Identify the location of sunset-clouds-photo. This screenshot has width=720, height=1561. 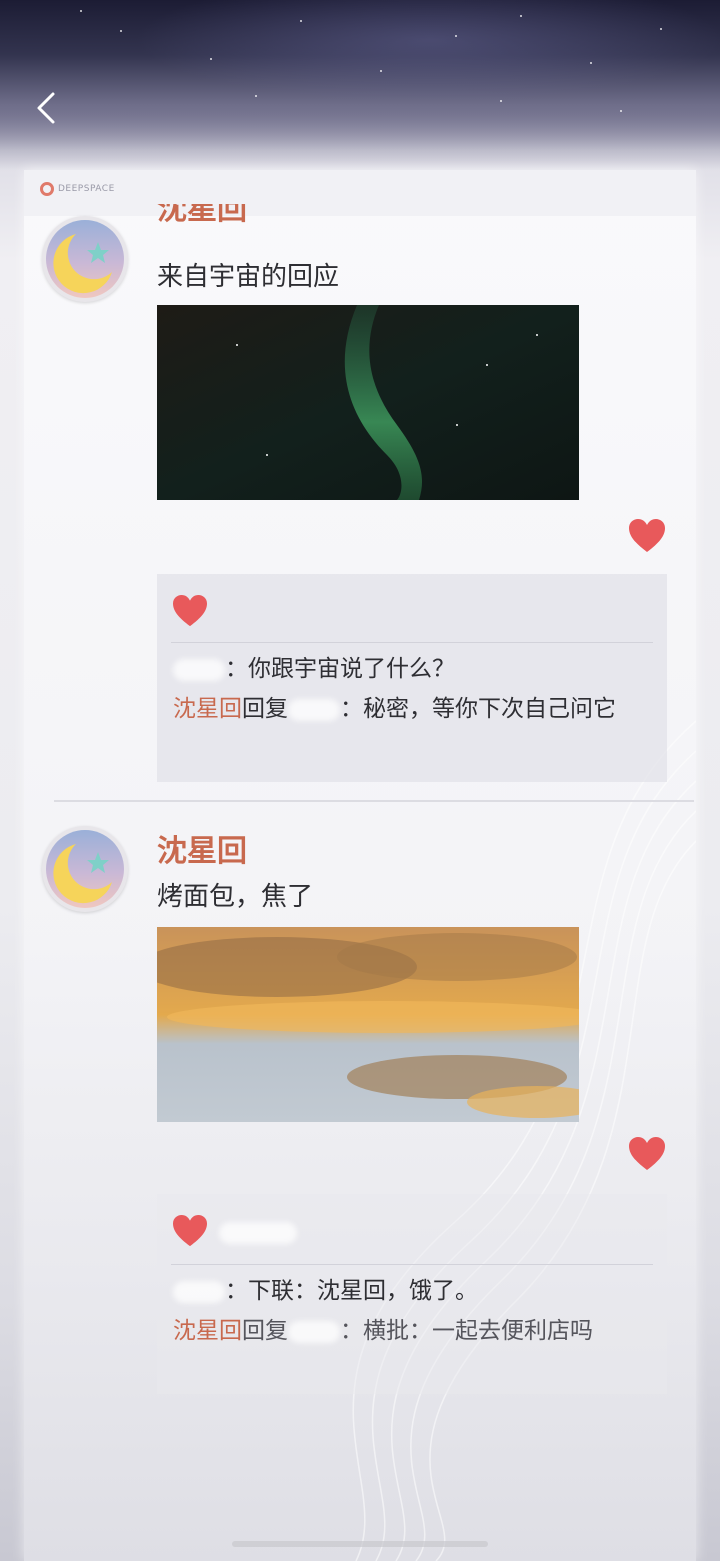
(372, 1024).